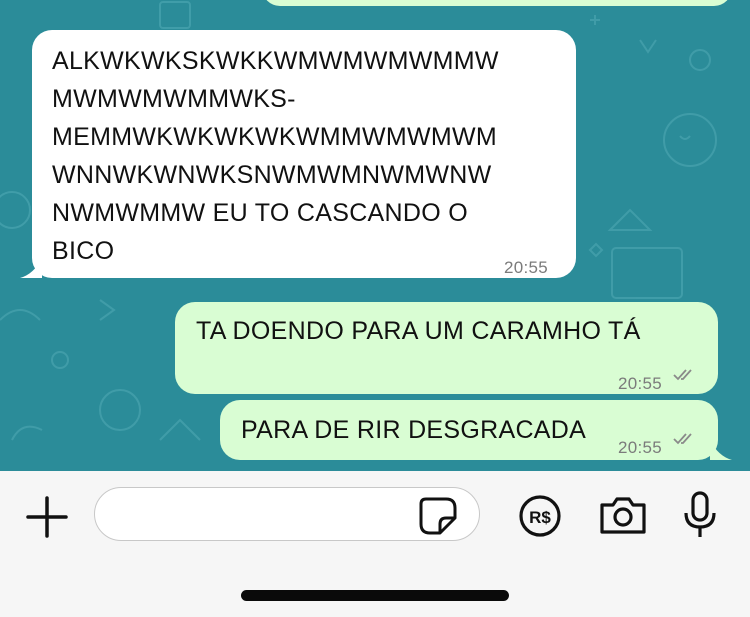 The image size is (750, 617). I want to click on brazilian-real-payment-icon: R$, so click(540, 516).